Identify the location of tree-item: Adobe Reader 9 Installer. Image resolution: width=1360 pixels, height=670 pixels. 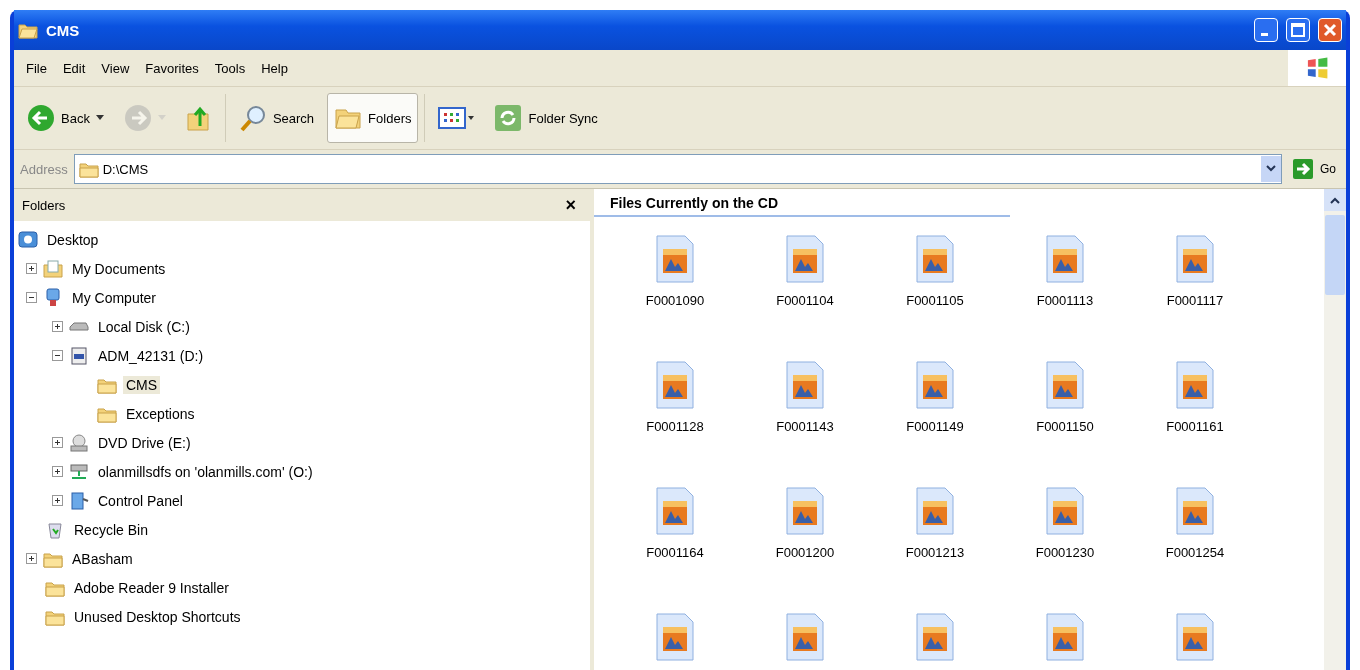
(151, 587).